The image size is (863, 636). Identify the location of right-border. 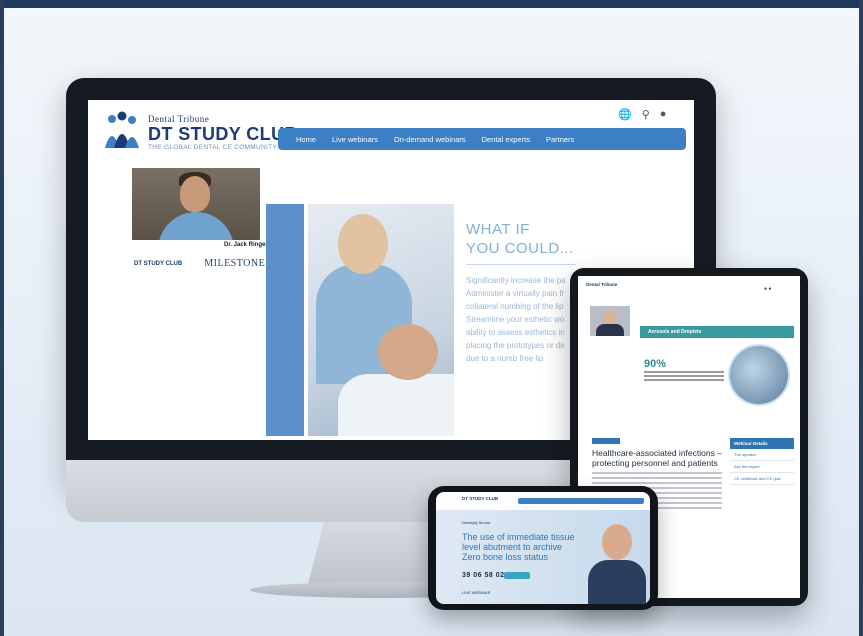
(861, 318).